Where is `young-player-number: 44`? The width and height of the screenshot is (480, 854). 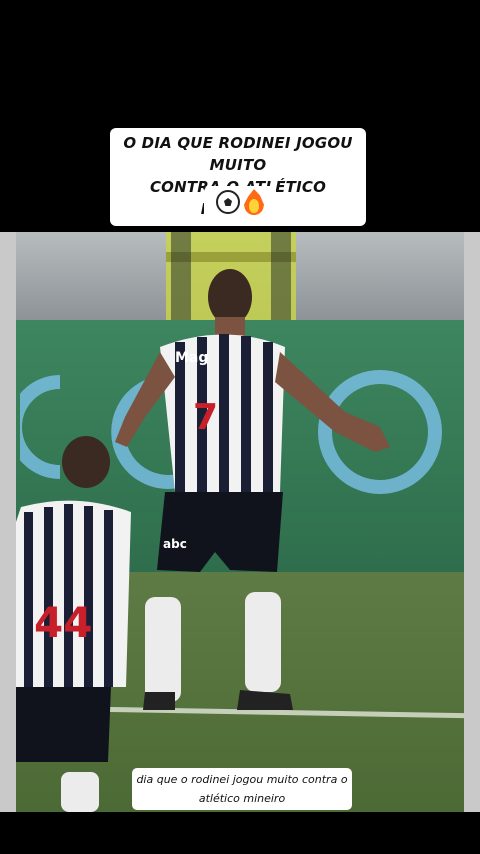 young-player-number: 44 is located at coordinates (63, 622).